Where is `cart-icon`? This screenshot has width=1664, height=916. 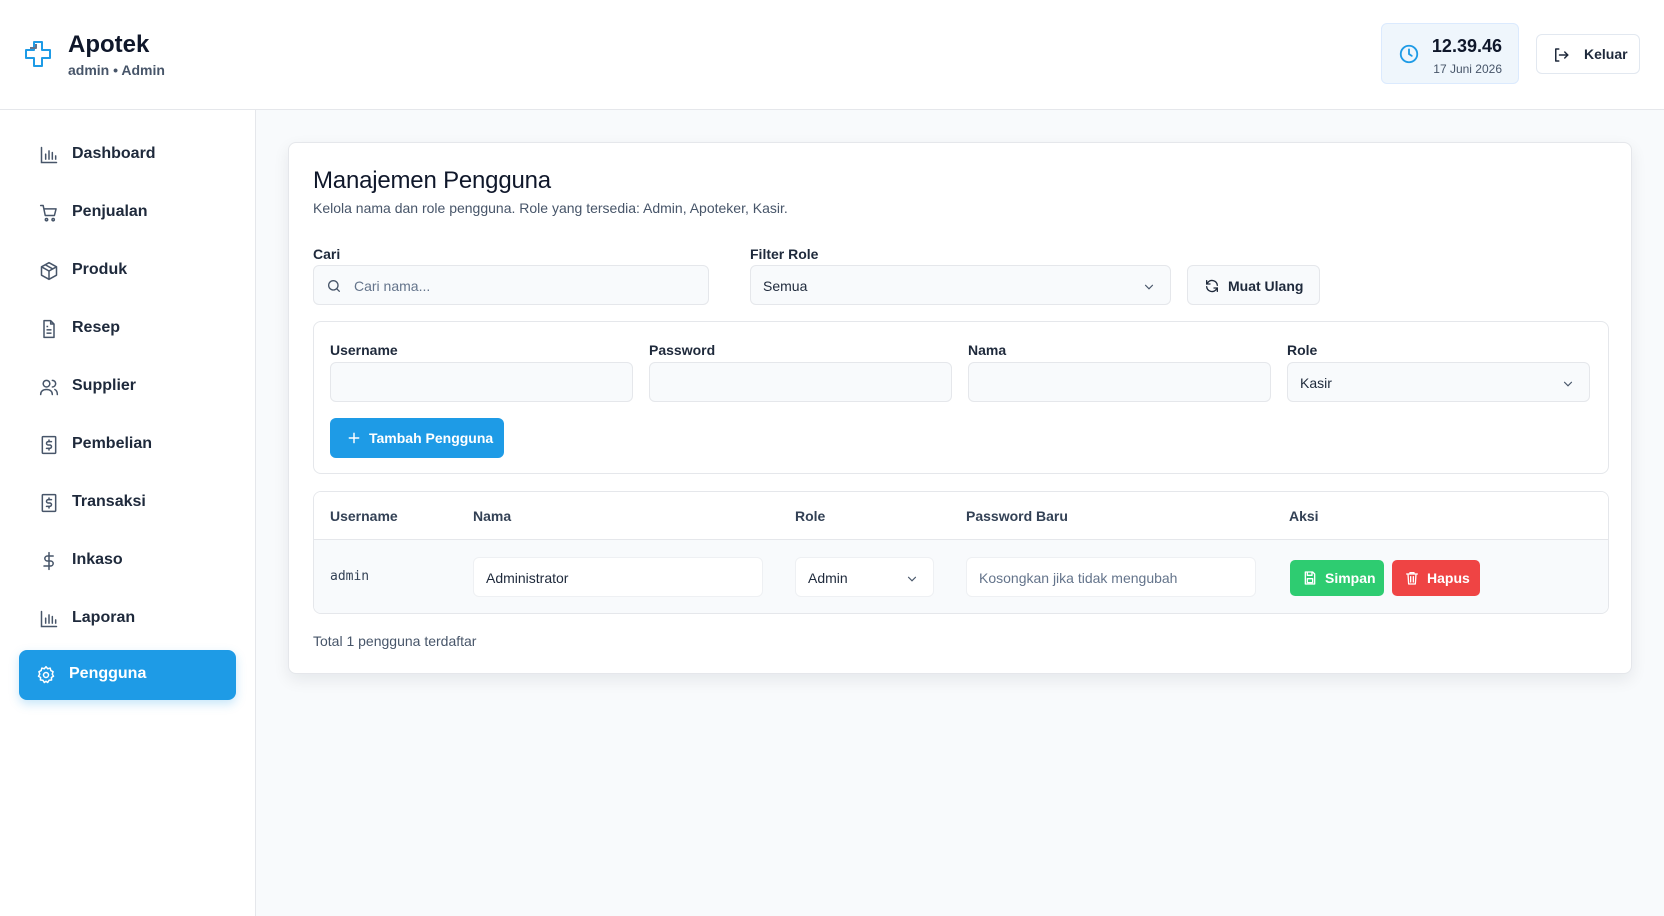 cart-icon is located at coordinates (48, 213).